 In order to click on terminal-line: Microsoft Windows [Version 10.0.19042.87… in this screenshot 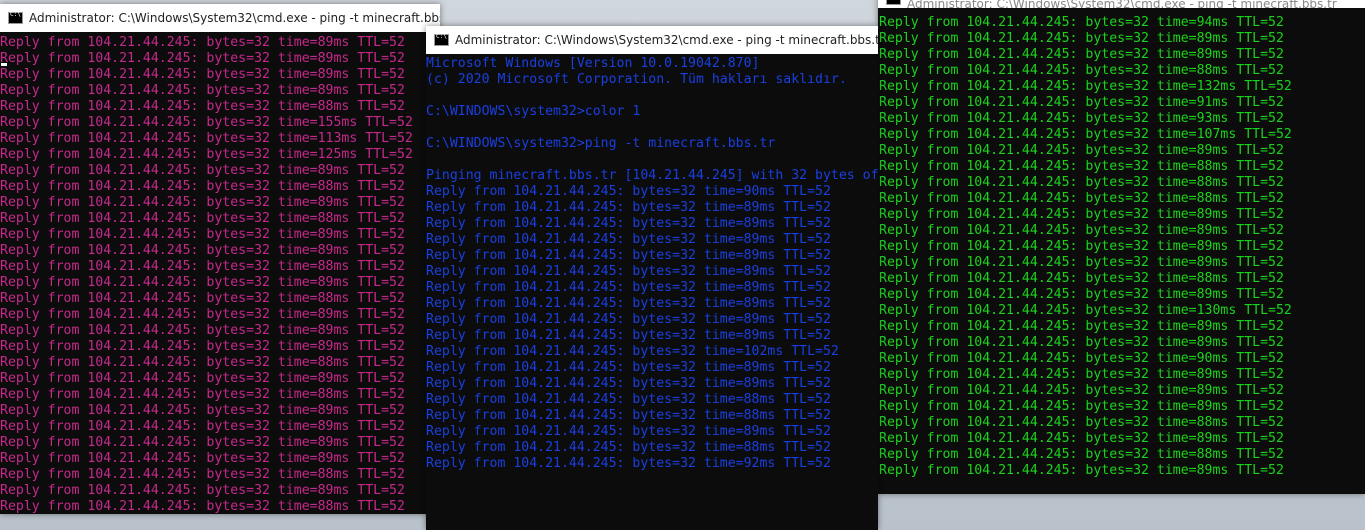, I will do `click(593, 63)`.